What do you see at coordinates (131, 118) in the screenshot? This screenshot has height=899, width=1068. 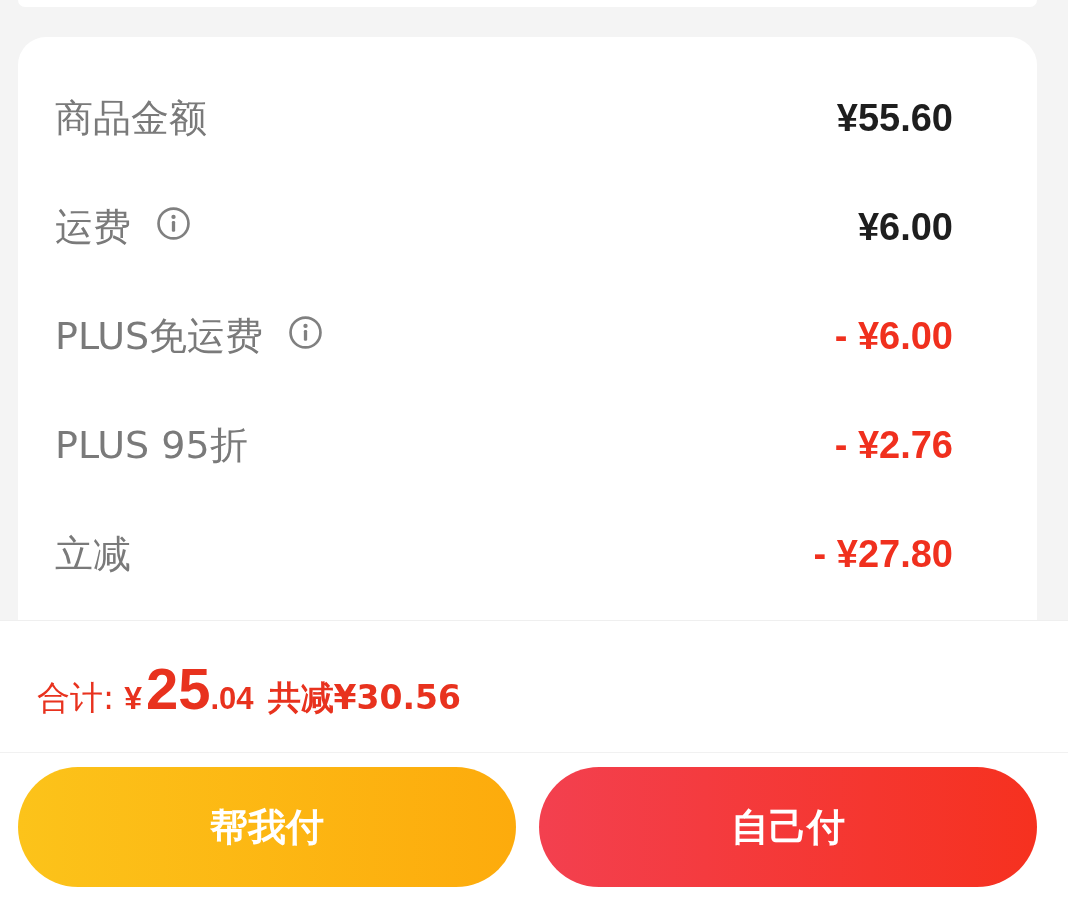 I see `row-label: 商品金额` at bounding box center [131, 118].